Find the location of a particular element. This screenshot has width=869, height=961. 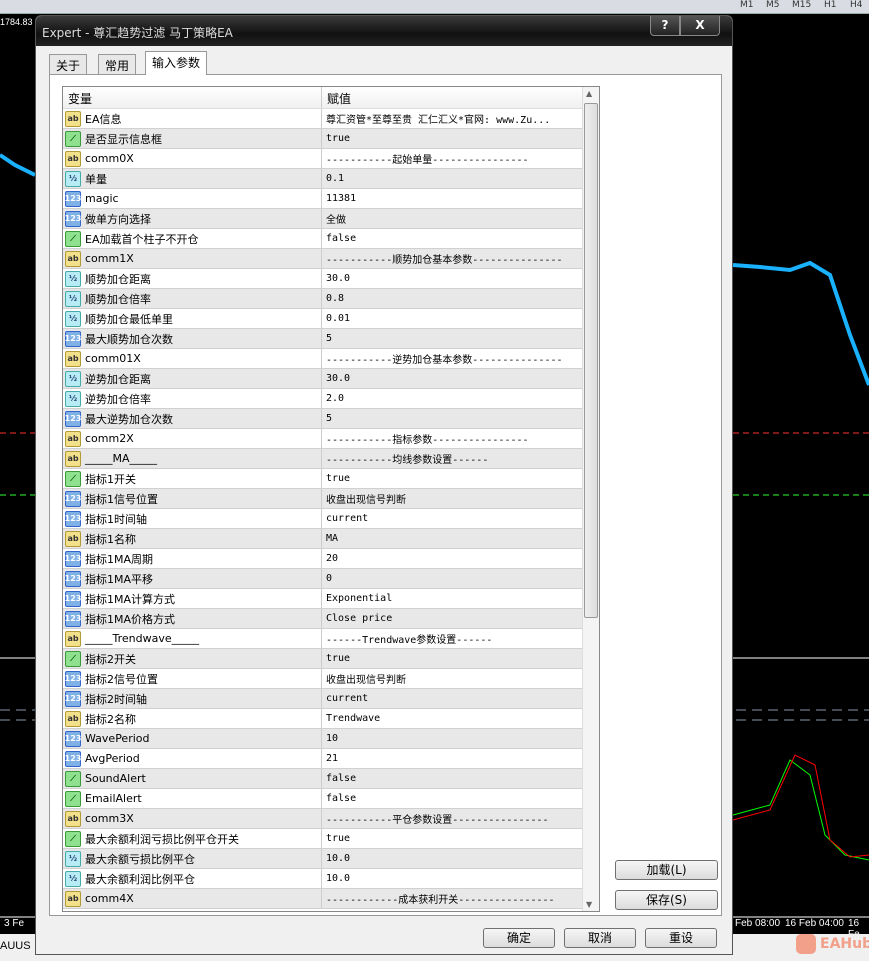

scrollbar-thumb is located at coordinates (591, 360).